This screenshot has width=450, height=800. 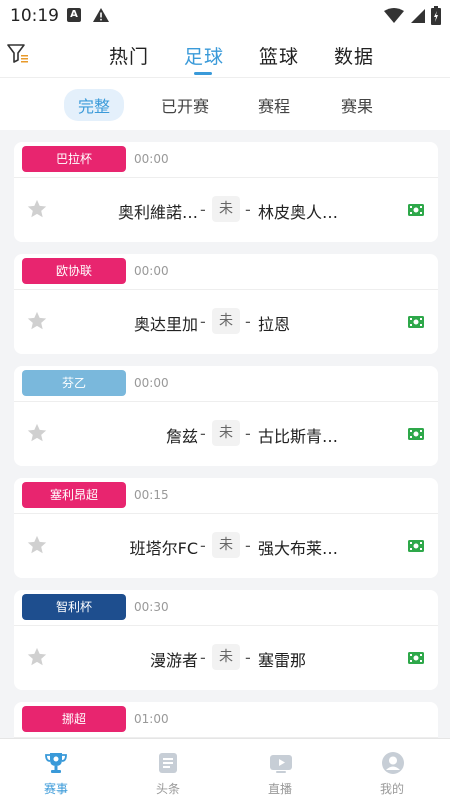 What do you see at coordinates (274, 105) in the screenshot?
I see `subtab-schedule: 赛程` at bounding box center [274, 105].